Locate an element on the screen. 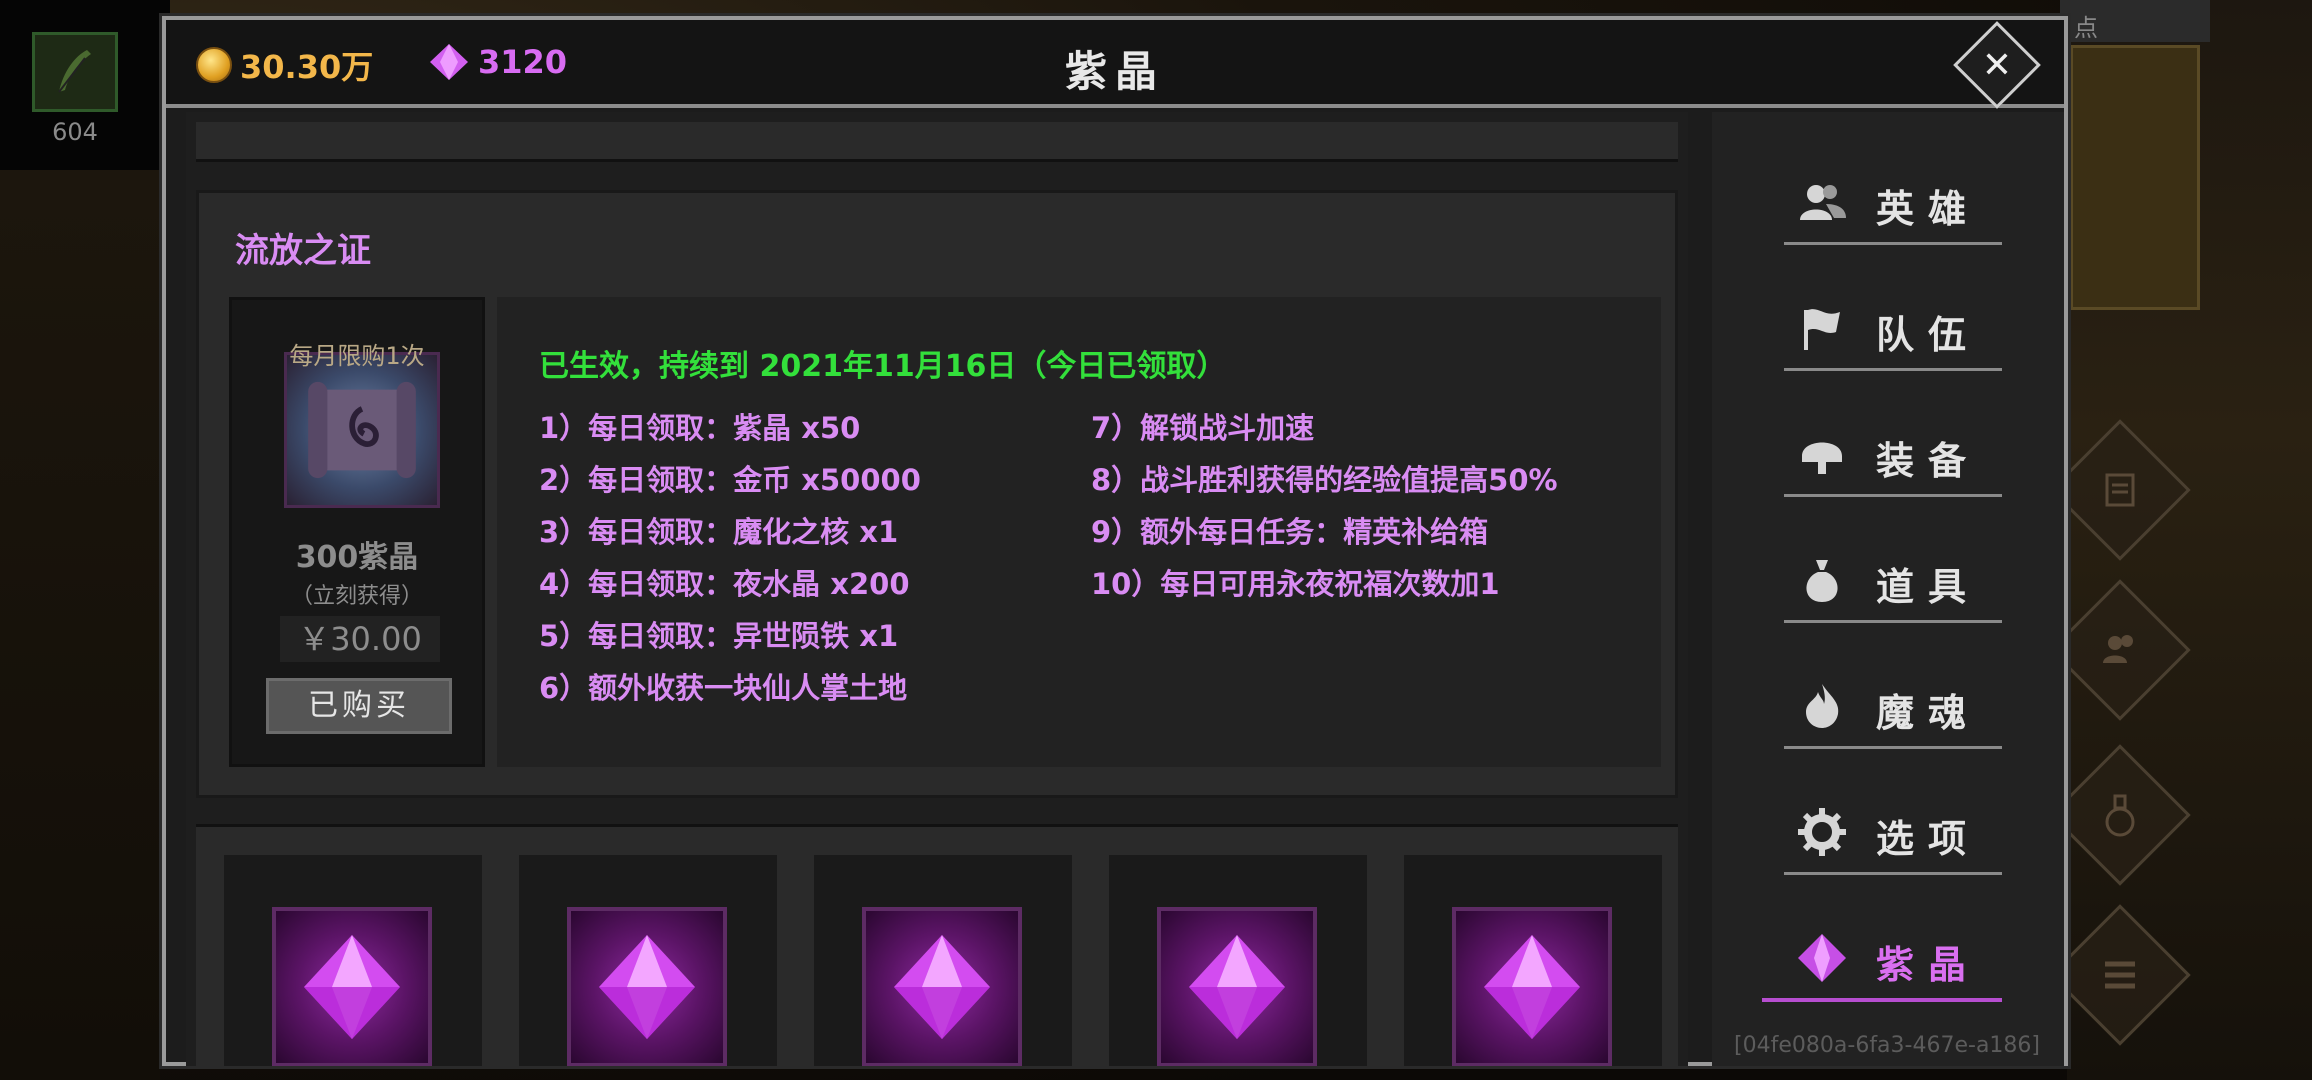 The height and width of the screenshot is (1080, 2312). right-map-panel is located at coordinates (2135, 177).